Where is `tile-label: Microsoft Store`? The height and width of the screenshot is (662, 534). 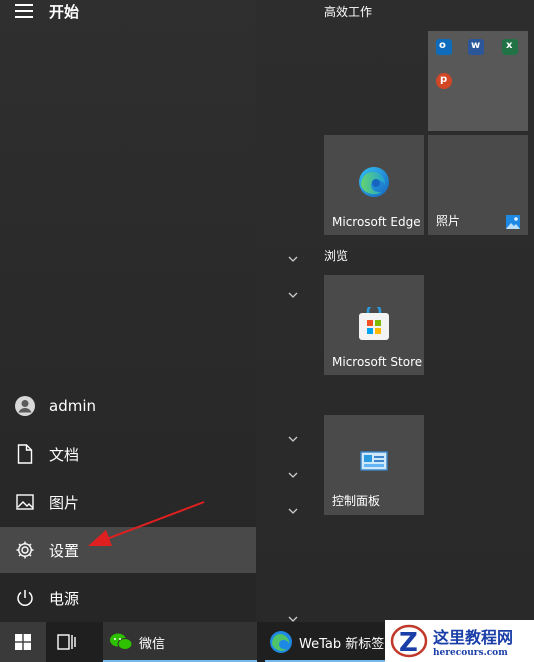
tile-label: Microsoft Store is located at coordinates (377, 362).